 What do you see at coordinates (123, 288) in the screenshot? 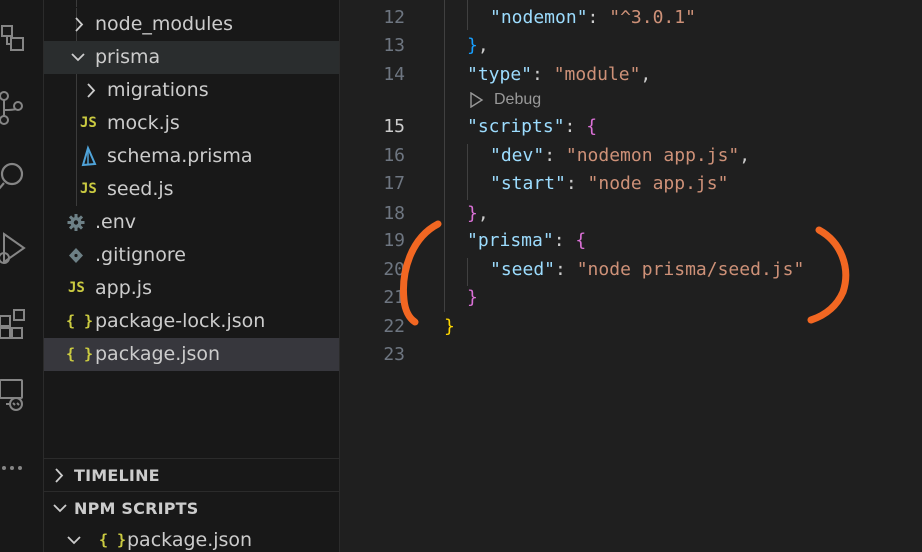
I see `tree-item-label: app.js` at bounding box center [123, 288].